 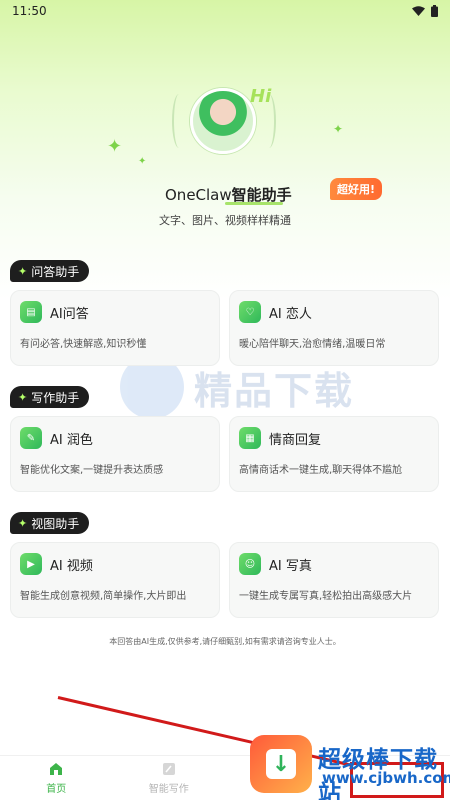 I want to click on card-eq-reply: ▦ 情商回复 高情商话术一键生成,聊天得体不尴尬, so click(x=334, y=454).